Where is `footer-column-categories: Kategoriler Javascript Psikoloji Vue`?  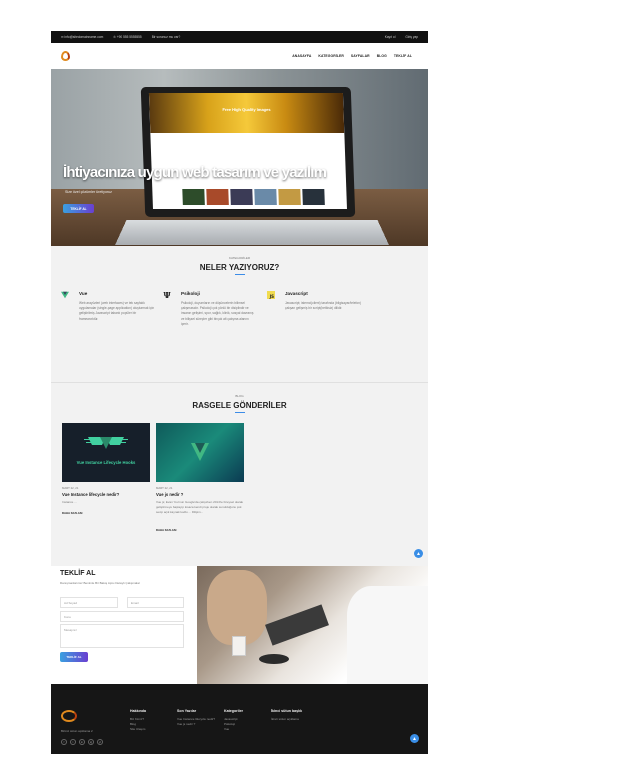 footer-column-categories: Kategoriler Javascript Psikoloji Vue is located at coordinates (233, 720).